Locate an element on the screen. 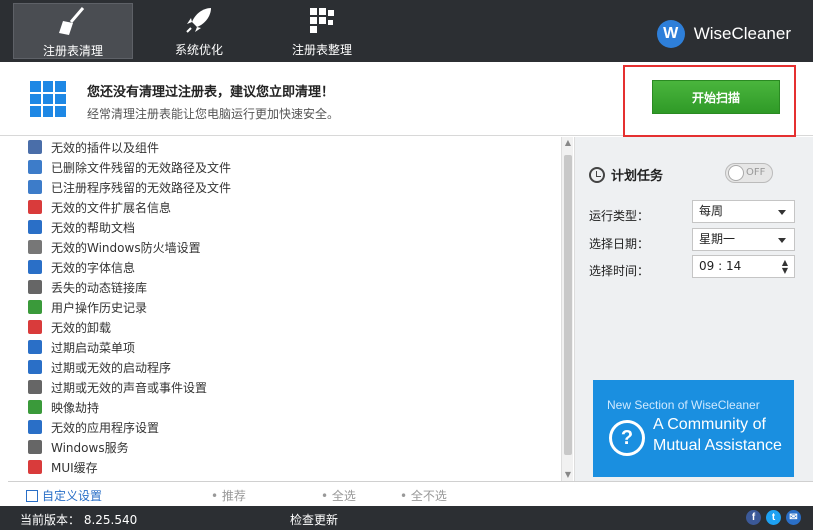  list-item-label: 无效的Windows防火墙设置 is located at coordinates (126, 247).